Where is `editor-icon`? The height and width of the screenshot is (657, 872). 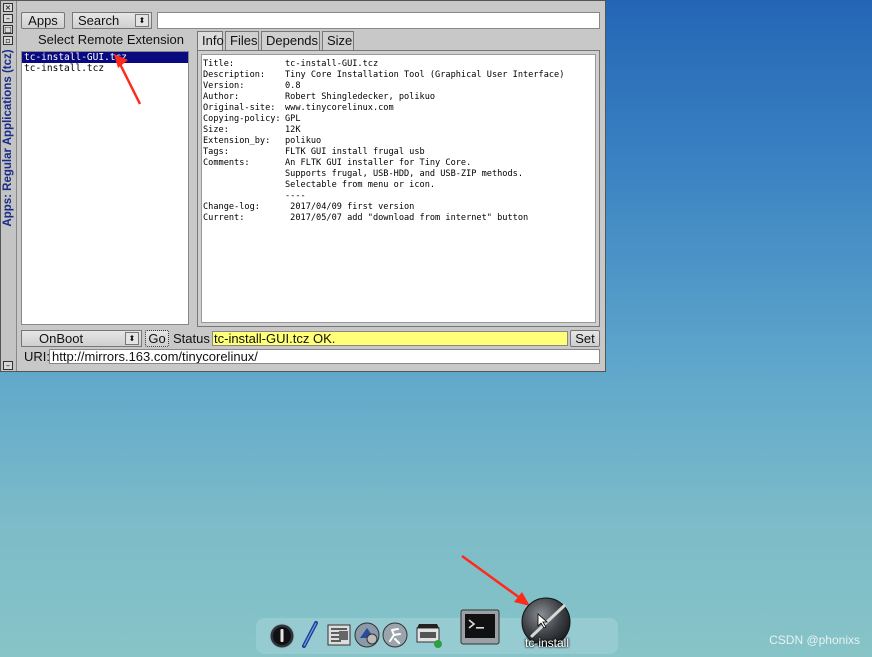
editor-icon is located at coordinates (339, 635).